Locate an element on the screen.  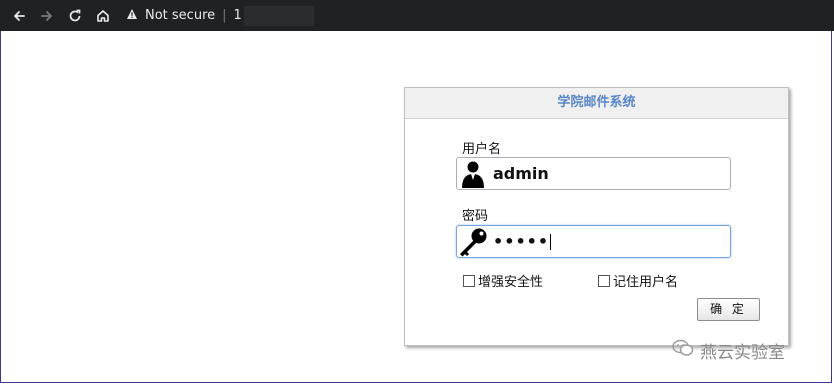
back-arrow-icon is located at coordinates (19, 16).